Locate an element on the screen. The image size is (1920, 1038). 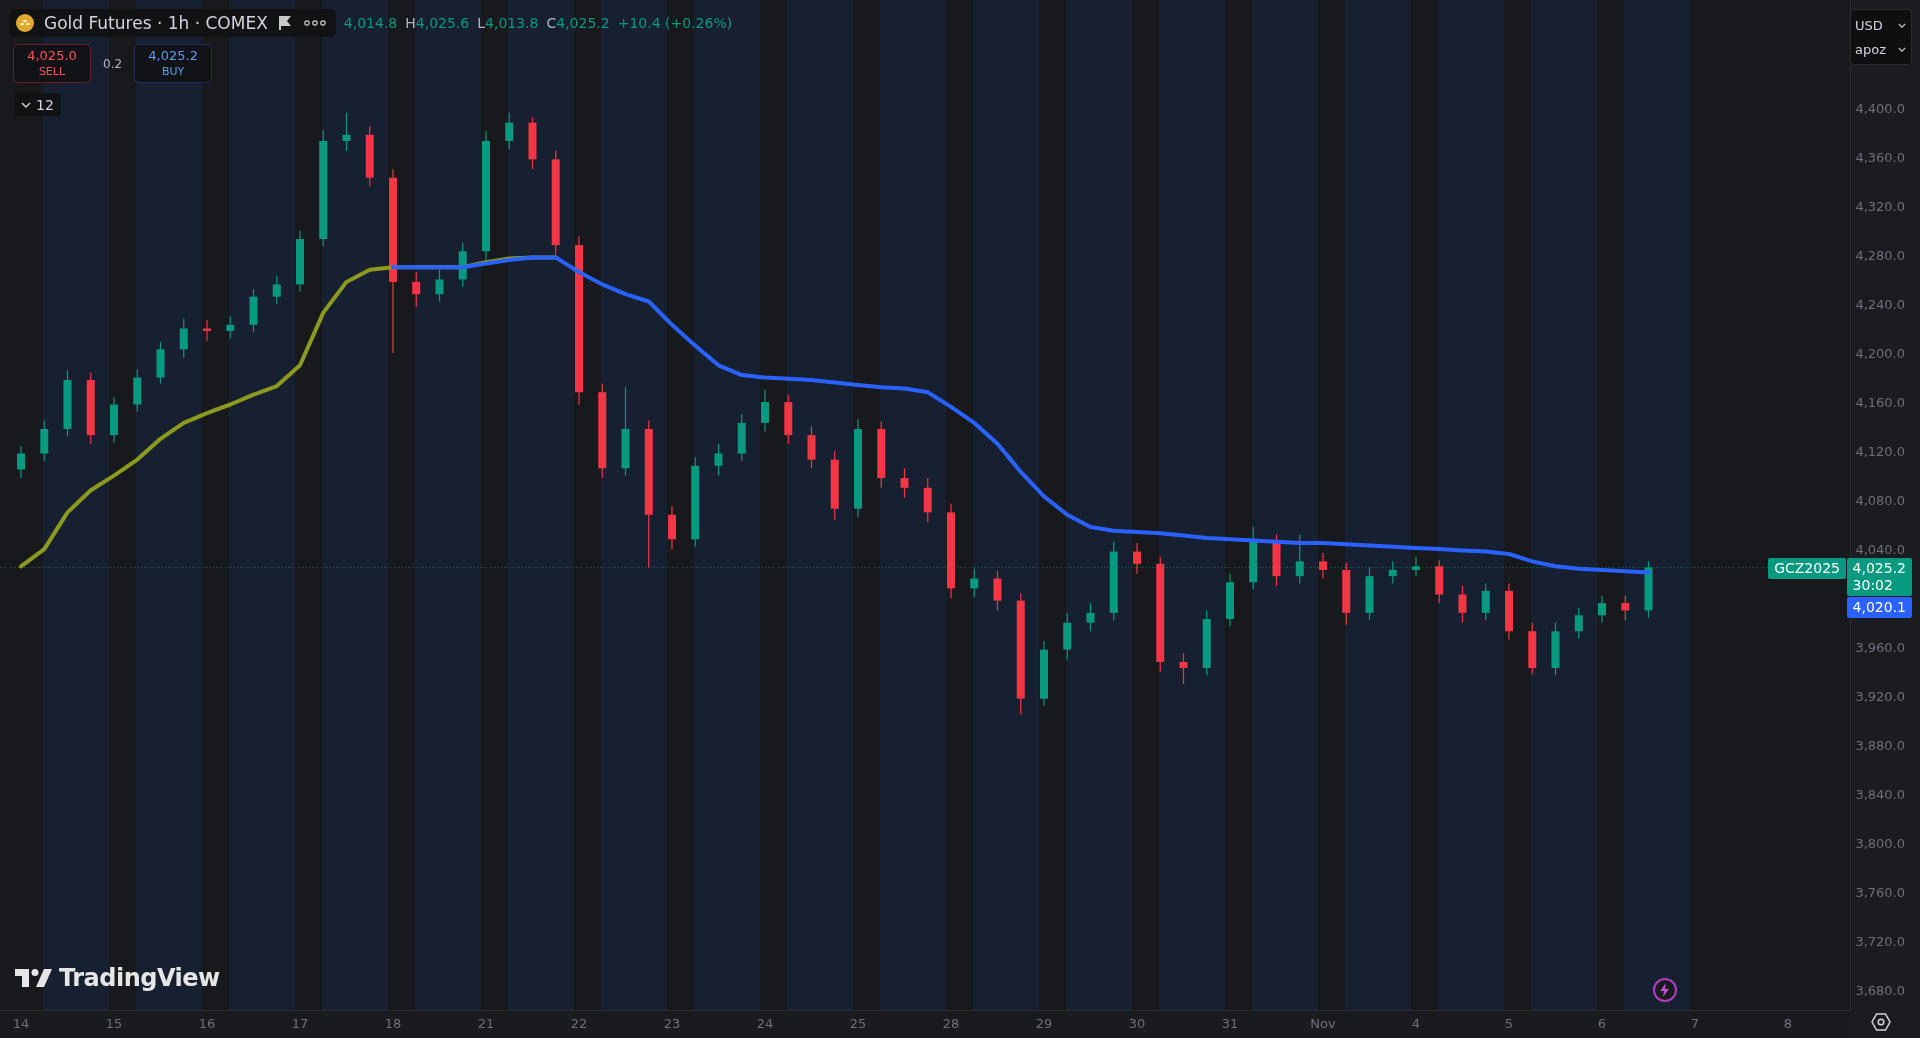
ohlc-value: 4,025.6 is located at coordinates (442, 23).